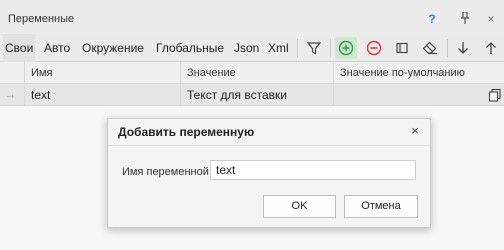 This screenshot has height=250, width=504. I want to click on pin-icon, so click(465, 19).